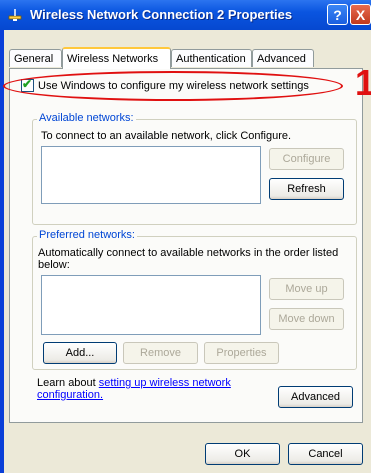  Describe the element at coordinates (306, 159) in the screenshot. I see `configure-button: Configure` at that location.